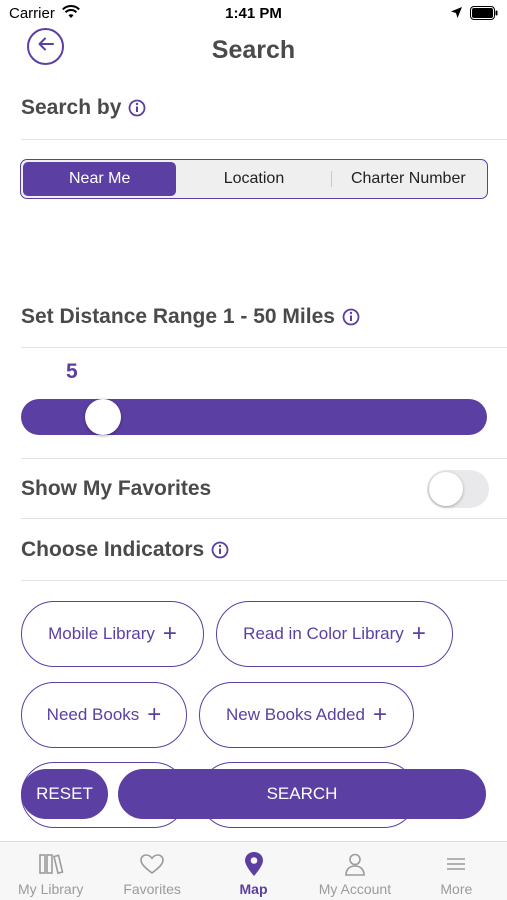  I want to click on chip-label: Read in Color Library, so click(323, 633).